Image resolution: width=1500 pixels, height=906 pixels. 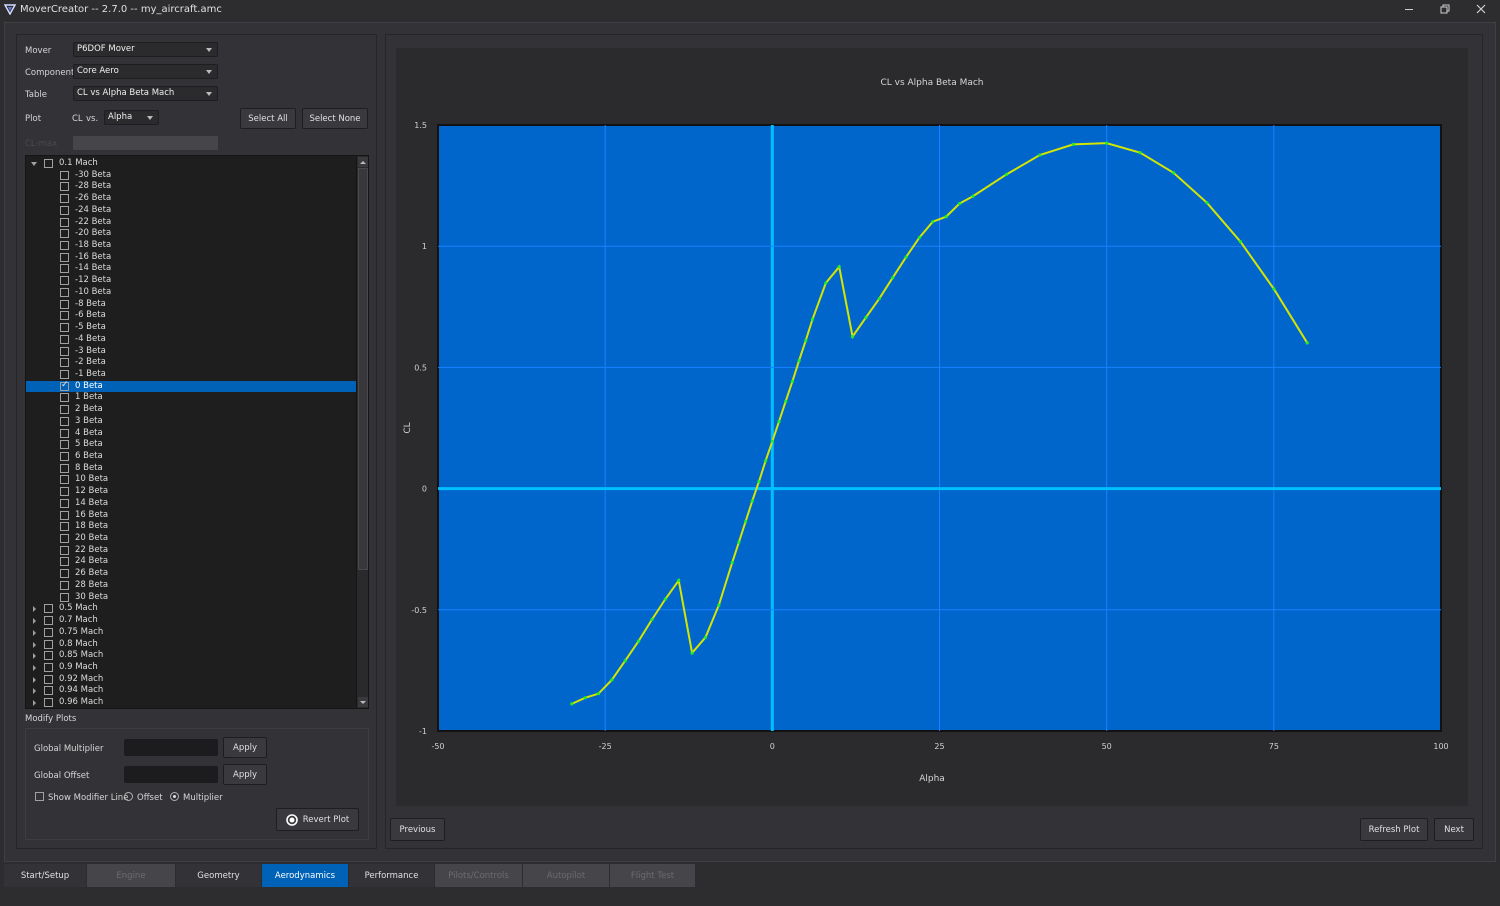 What do you see at coordinates (34, 164) in the screenshot?
I see `expand-down-icon` at bounding box center [34, 164].